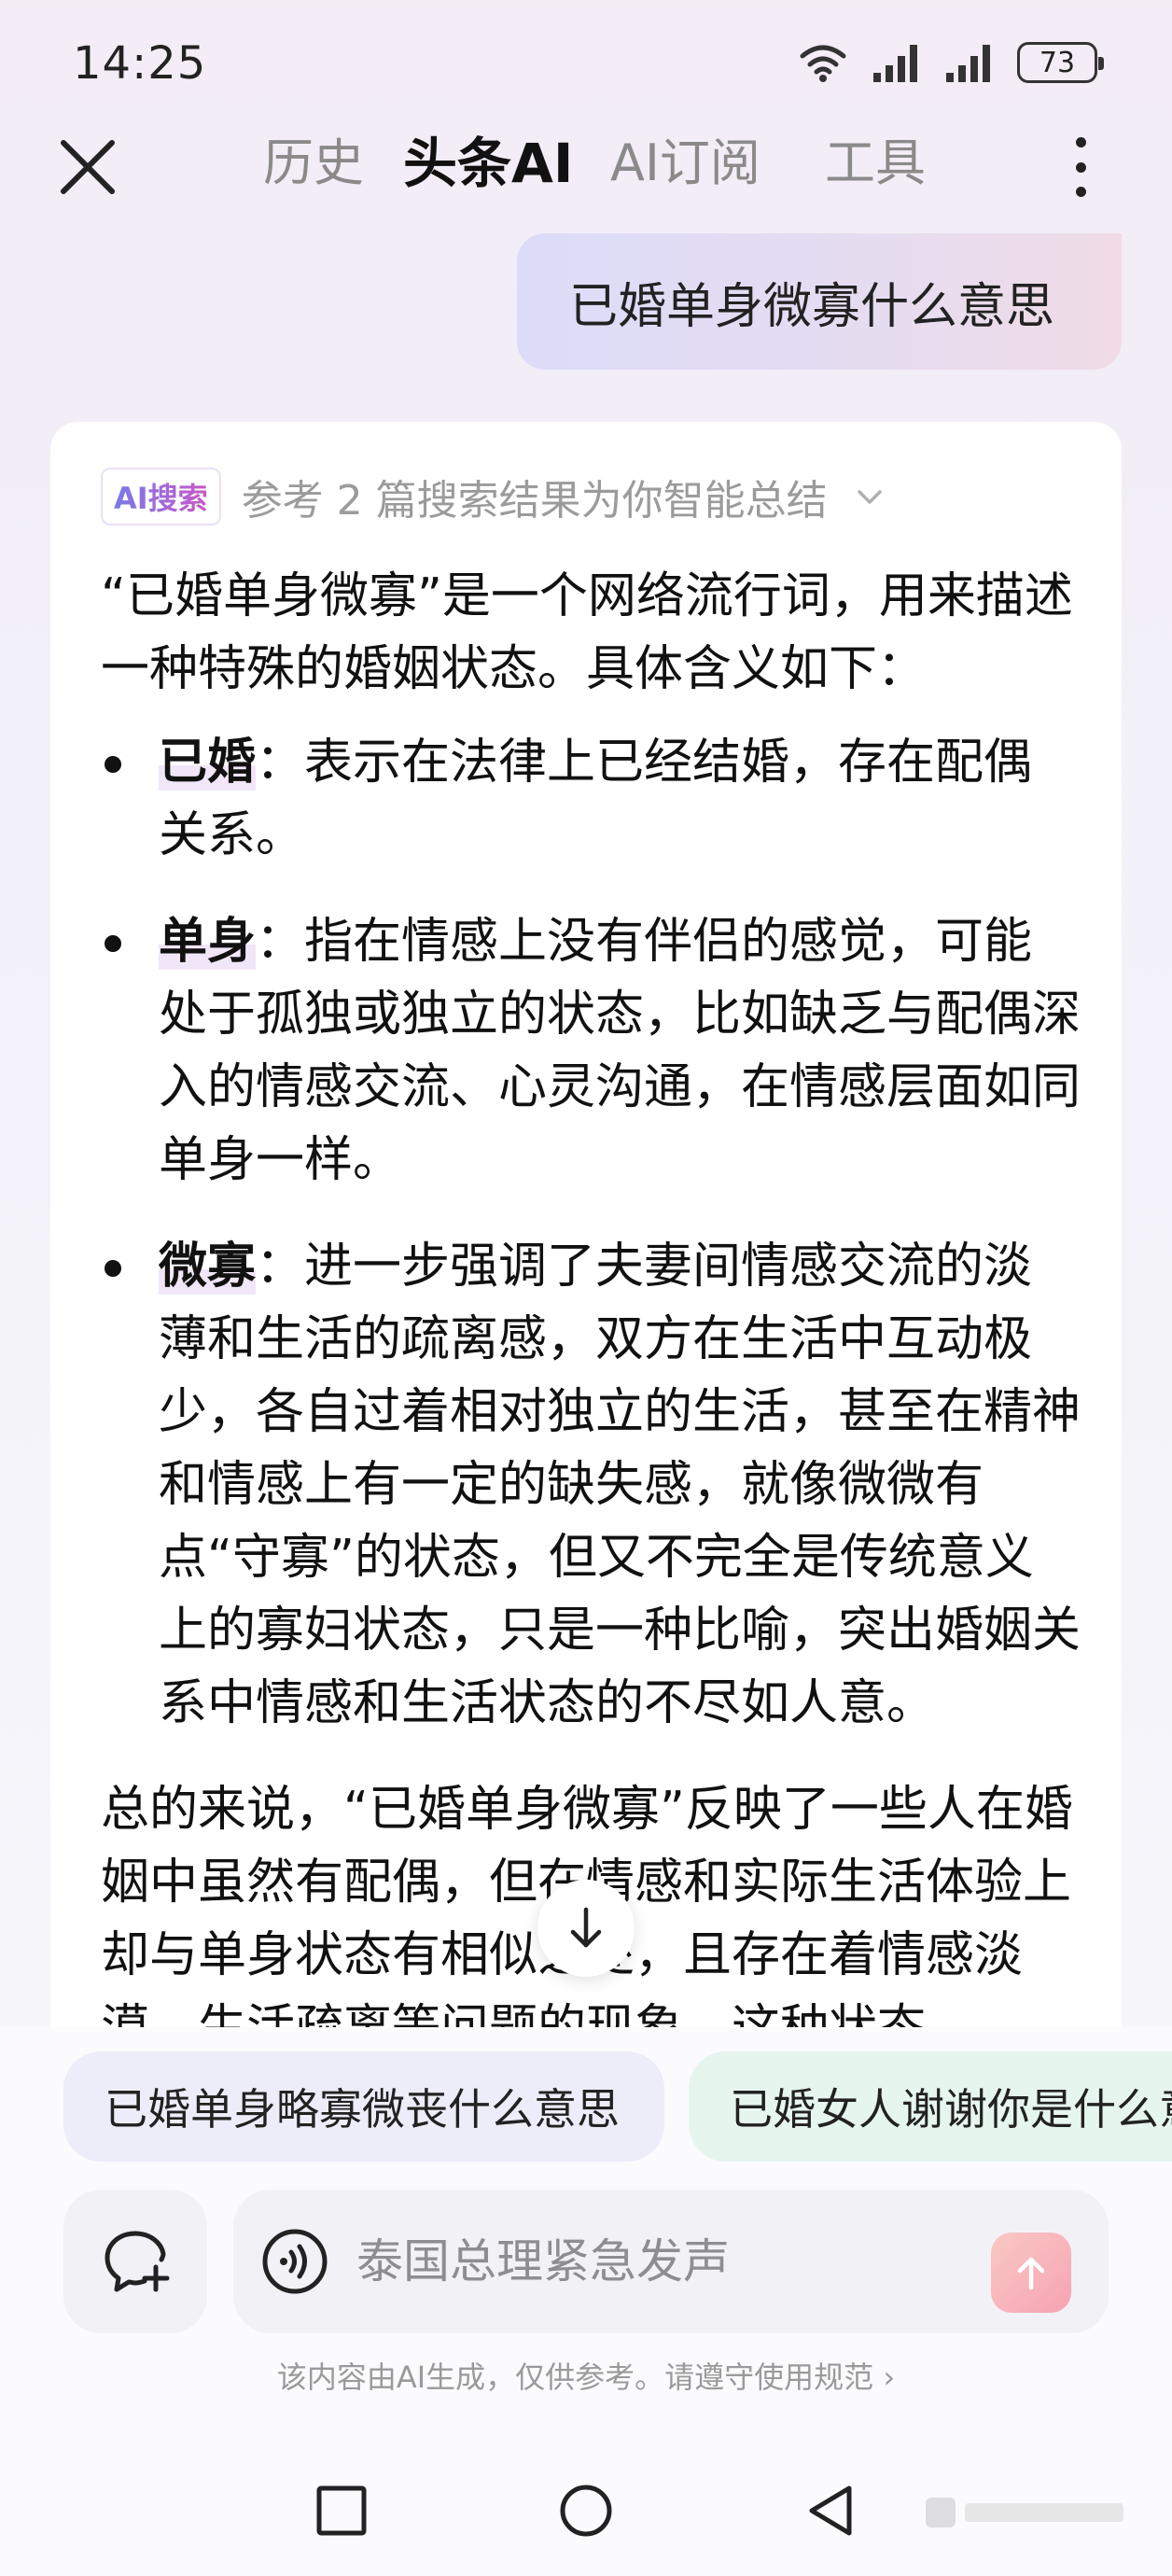  I want to click on triangle-back-icon, so click(830, 2510).